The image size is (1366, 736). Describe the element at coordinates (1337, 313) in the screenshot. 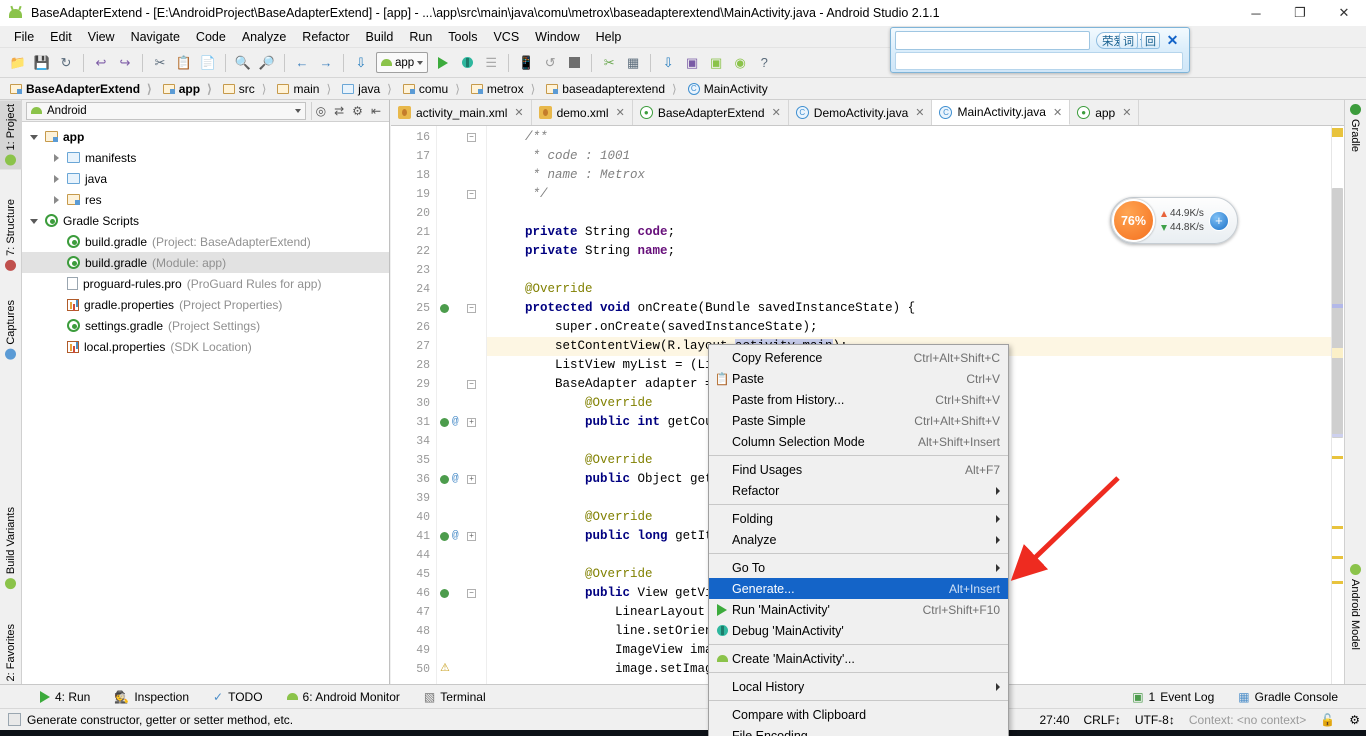

I see `scrollbar-thumb` at that location.